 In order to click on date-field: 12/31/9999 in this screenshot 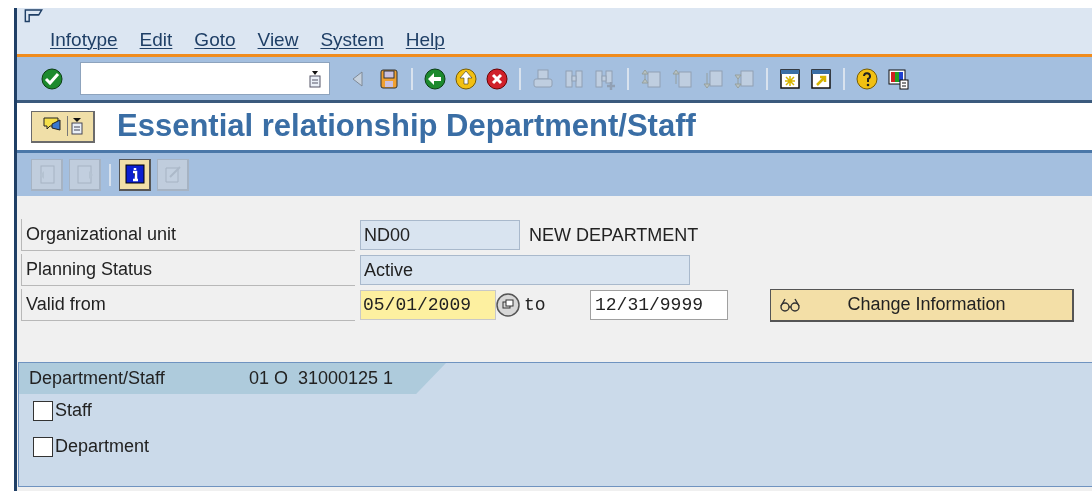, I will do `click(659, 305)`.